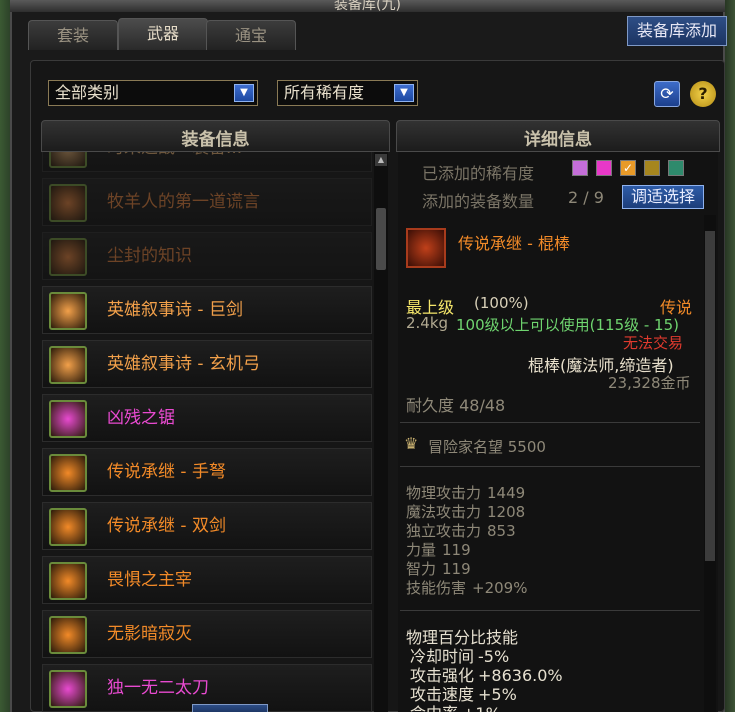 The height and width of the screenshot is (712, 735). What do you see at coordinates (438, 568) in the screenshot?
I see `stat-row: 智力 119` at bounding box center [438, 568].